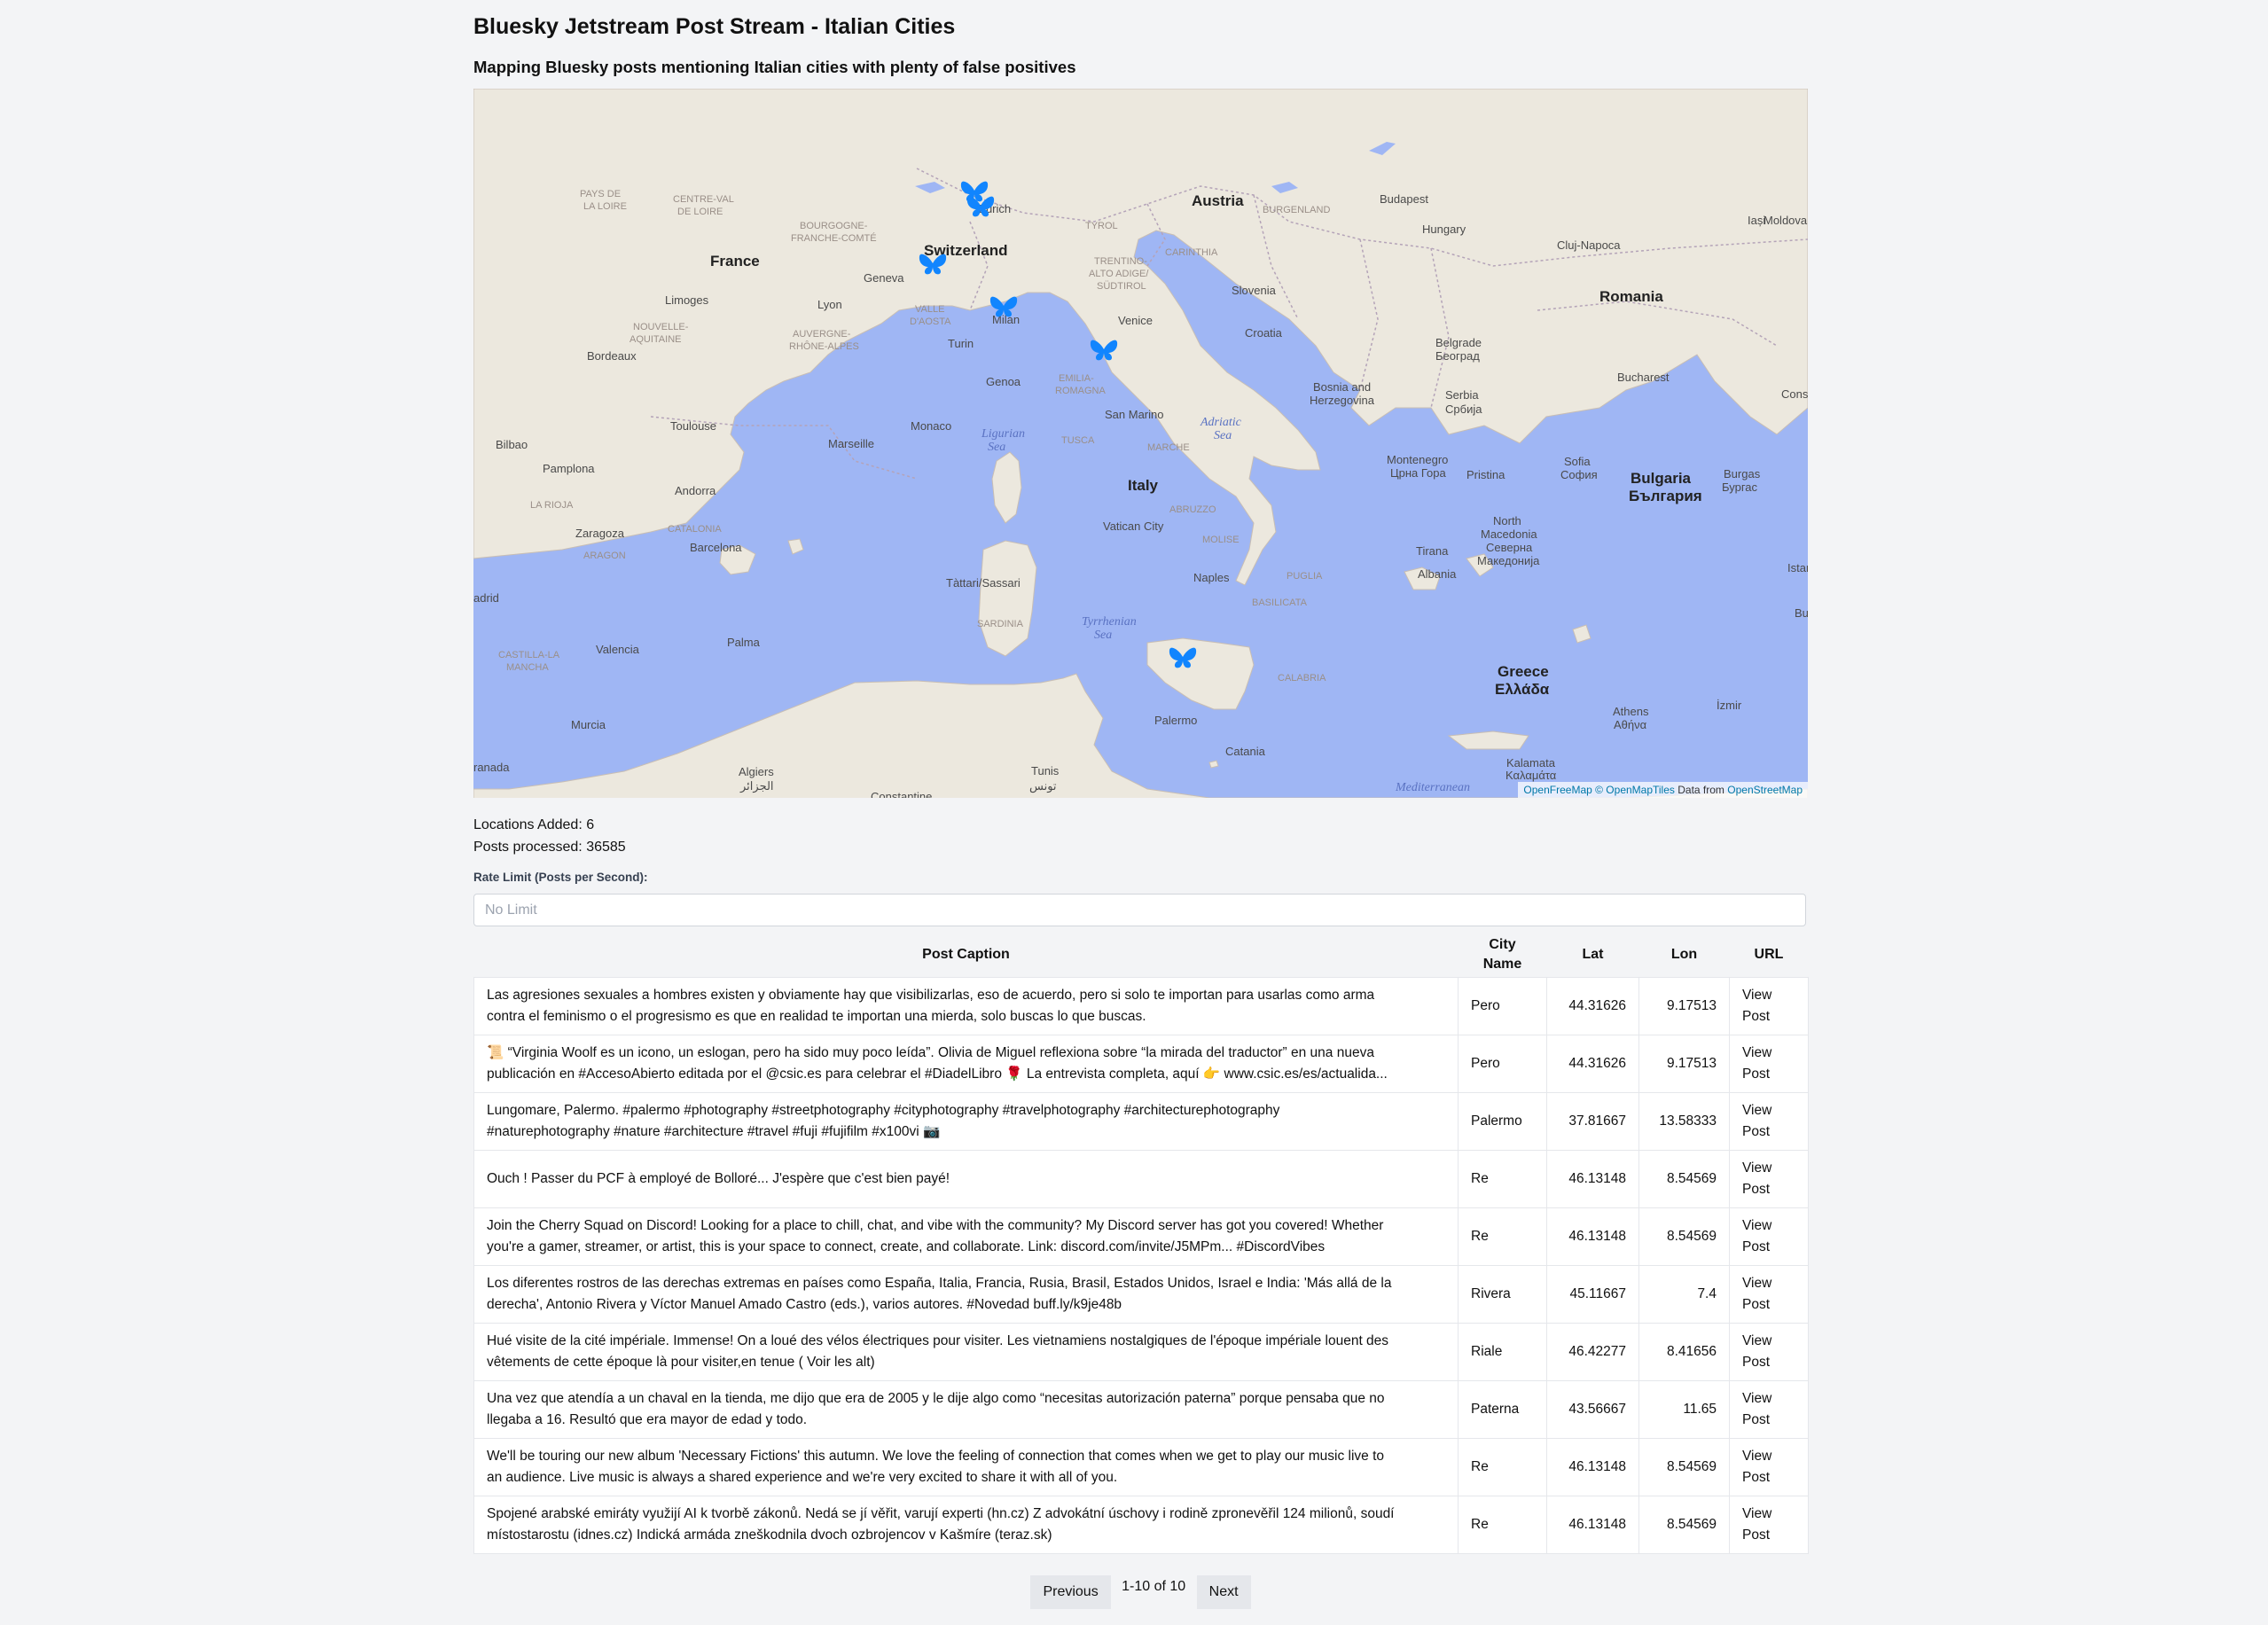 Image resolution: width=2268 pixels, height=1625 pixels. What do you see at coordinates (1684, 1294) in the screenshot?
I see `lon-cell: 7.4` at bounding box center [1684, 1294].